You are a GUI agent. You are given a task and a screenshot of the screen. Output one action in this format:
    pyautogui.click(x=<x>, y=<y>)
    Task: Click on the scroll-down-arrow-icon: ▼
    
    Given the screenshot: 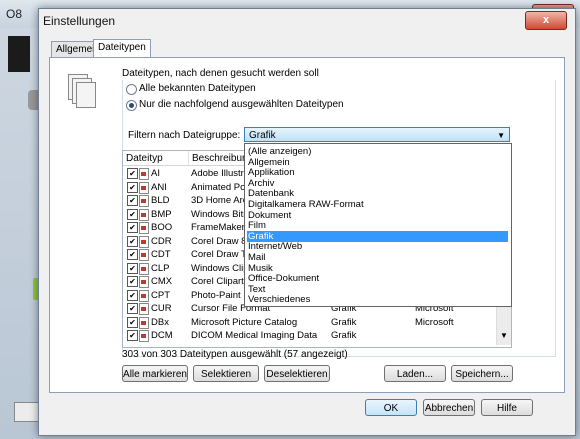 What is the action you would take?
    pyautogui.click(x=504, y=336)
    